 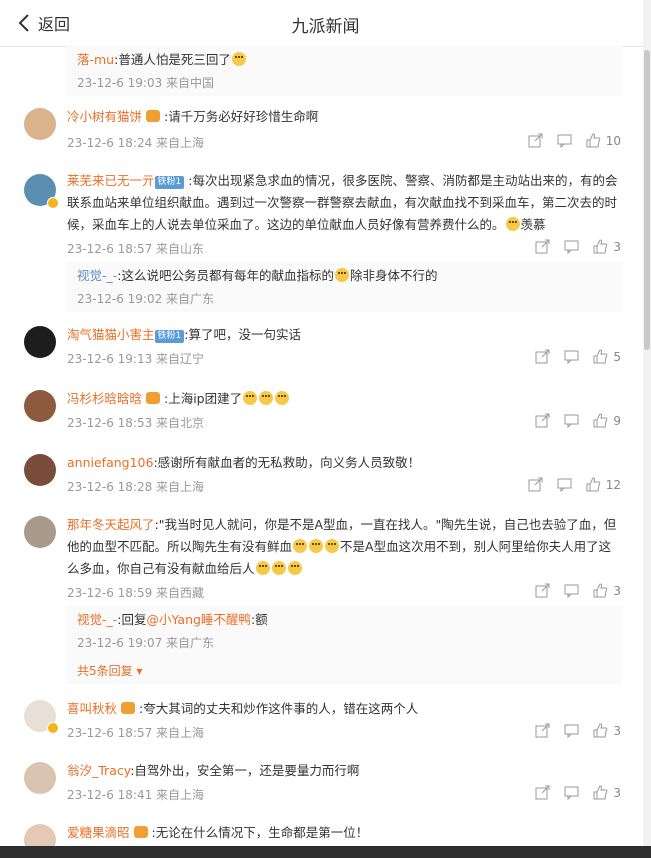 I want to click on mention-link: @小Yang睡不醒鸭, so click(x=199, y=619).